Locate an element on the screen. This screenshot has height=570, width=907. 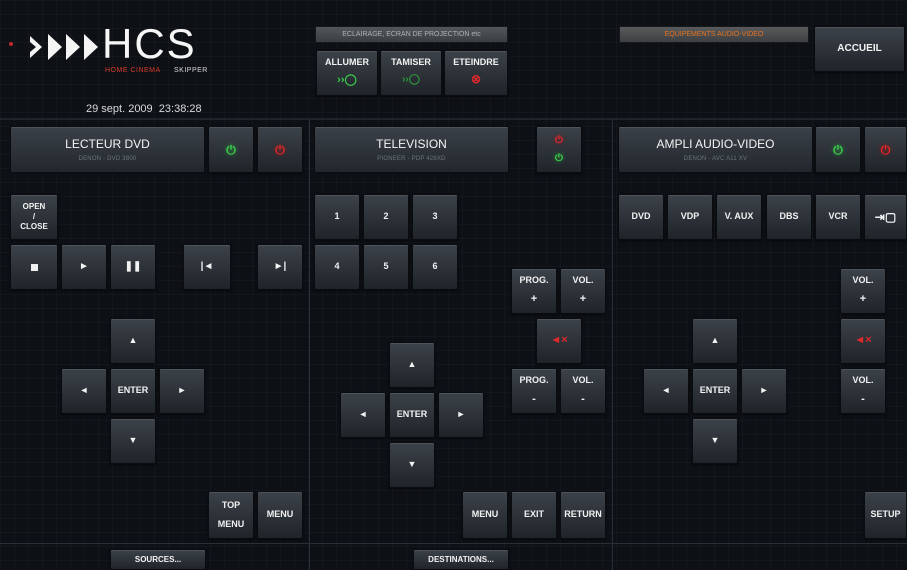
tv-title-button: TELEVISION PIONEER - PDP 428XD is located at coordinates (411, 149).